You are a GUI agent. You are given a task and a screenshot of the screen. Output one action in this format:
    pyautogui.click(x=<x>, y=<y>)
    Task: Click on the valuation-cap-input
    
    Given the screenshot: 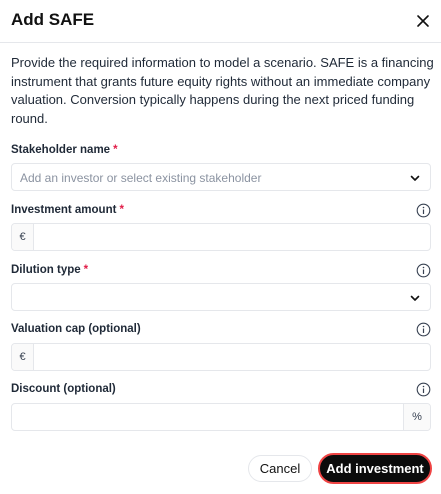 What is the action you would take?
    pyautogui.click(x=232, y=357)
    